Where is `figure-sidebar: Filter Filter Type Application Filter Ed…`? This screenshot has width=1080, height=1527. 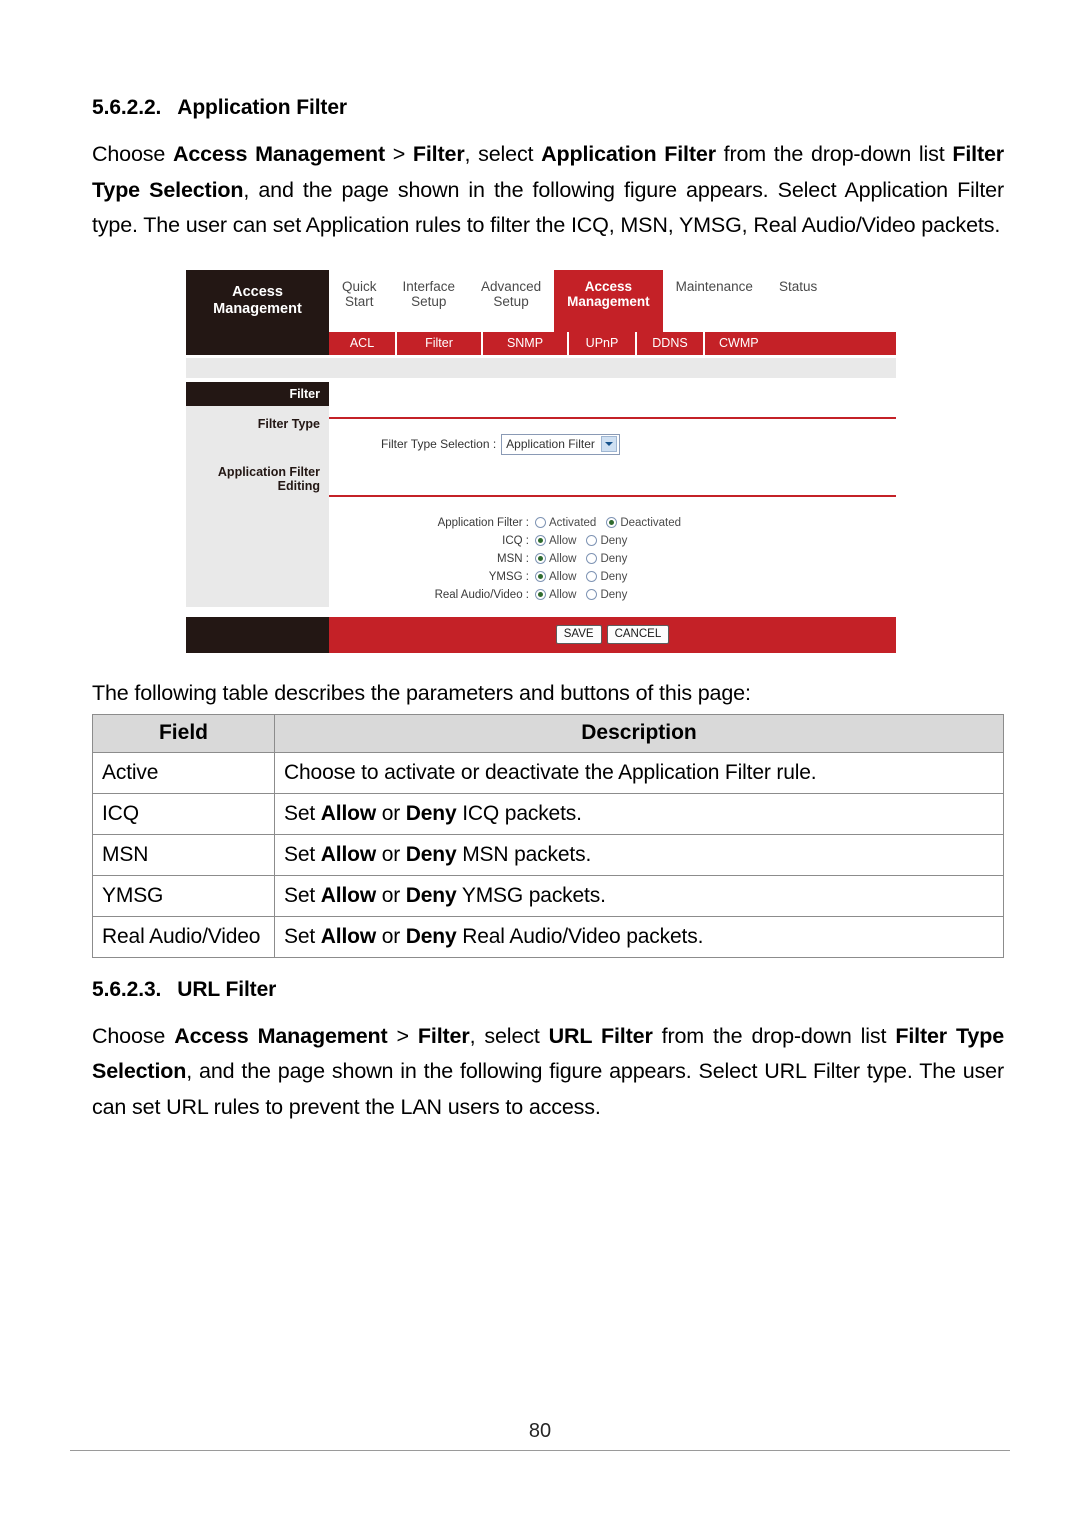 figure-sidebar: Filter Filter Type Application Filter Ed… is located at coordinates (257, 494).